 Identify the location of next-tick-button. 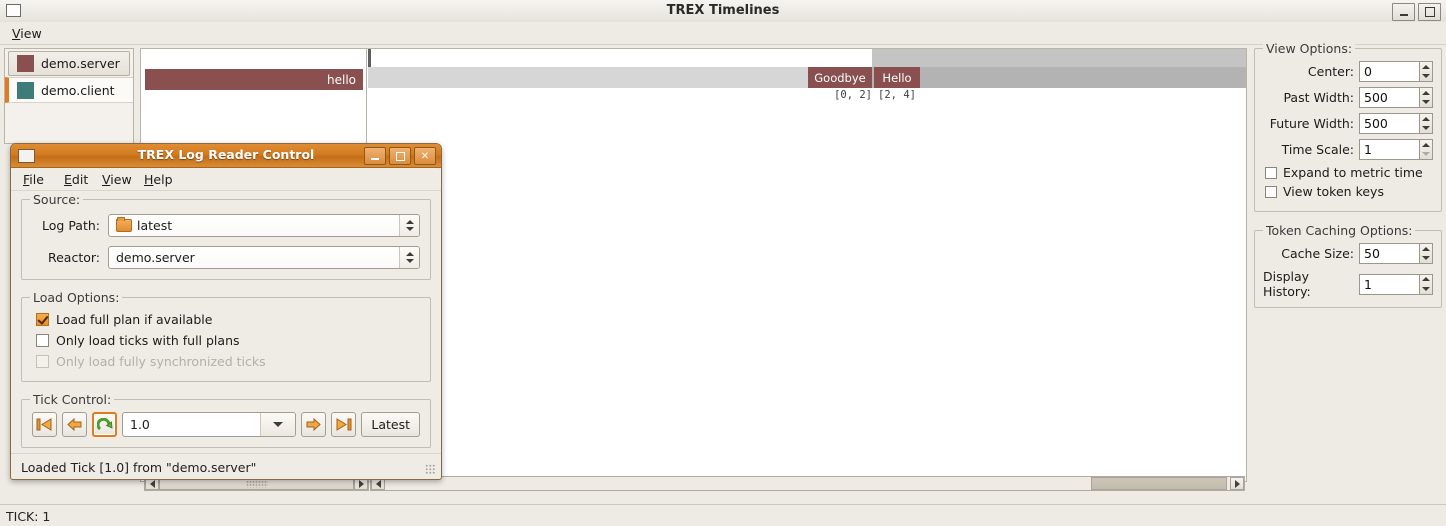
(314, 424).